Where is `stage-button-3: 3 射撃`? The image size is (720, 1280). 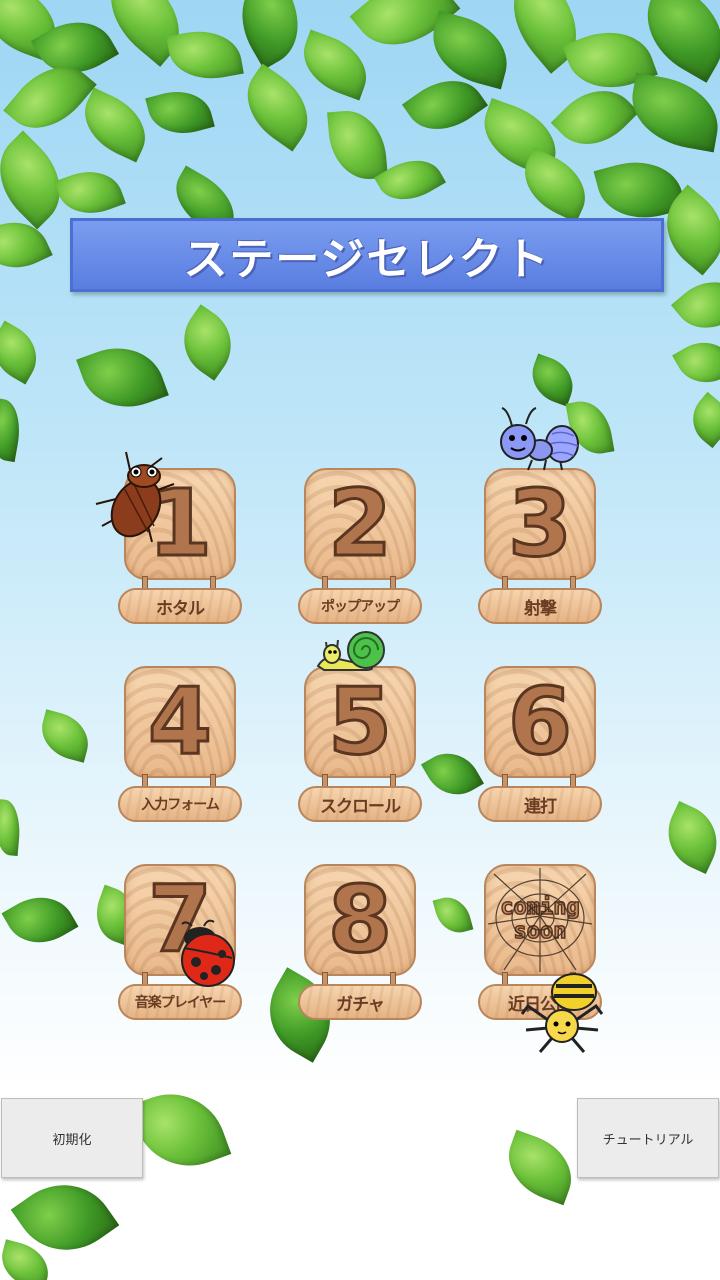 stage-button-3: 3 射撃 is located at coordinates (540, 548).